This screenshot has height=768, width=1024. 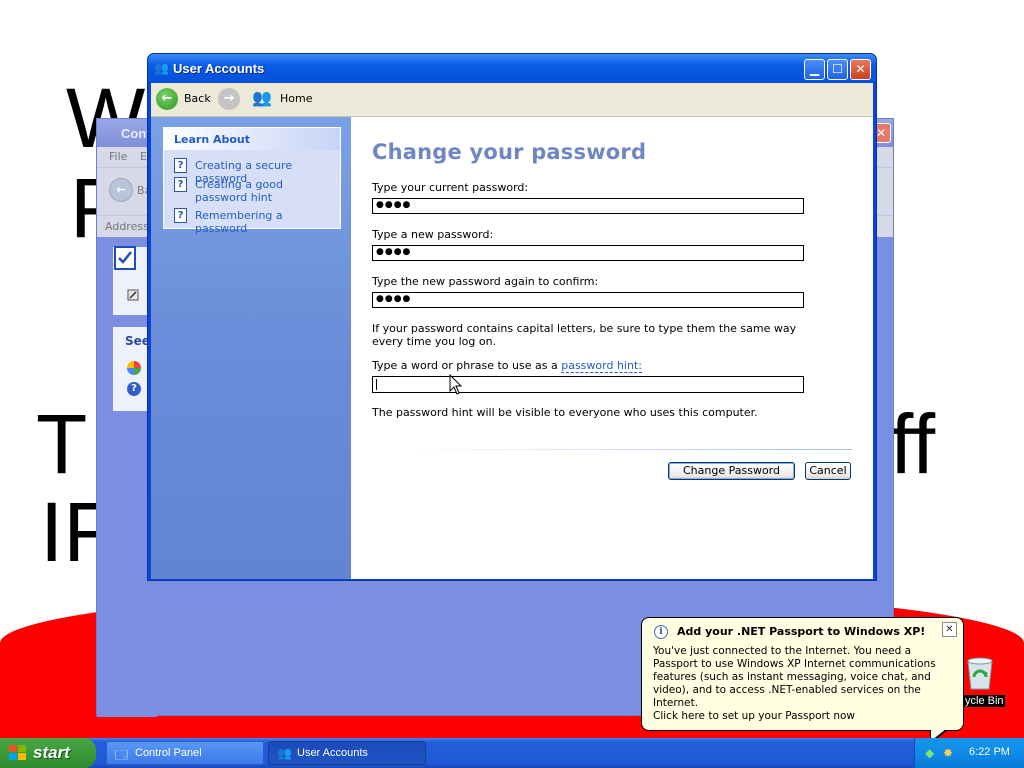 What do you see at coordinates (265, 222) in the screenshot?
I see `learn-link-label: Remembering a password` at bounding box center [265, 222].